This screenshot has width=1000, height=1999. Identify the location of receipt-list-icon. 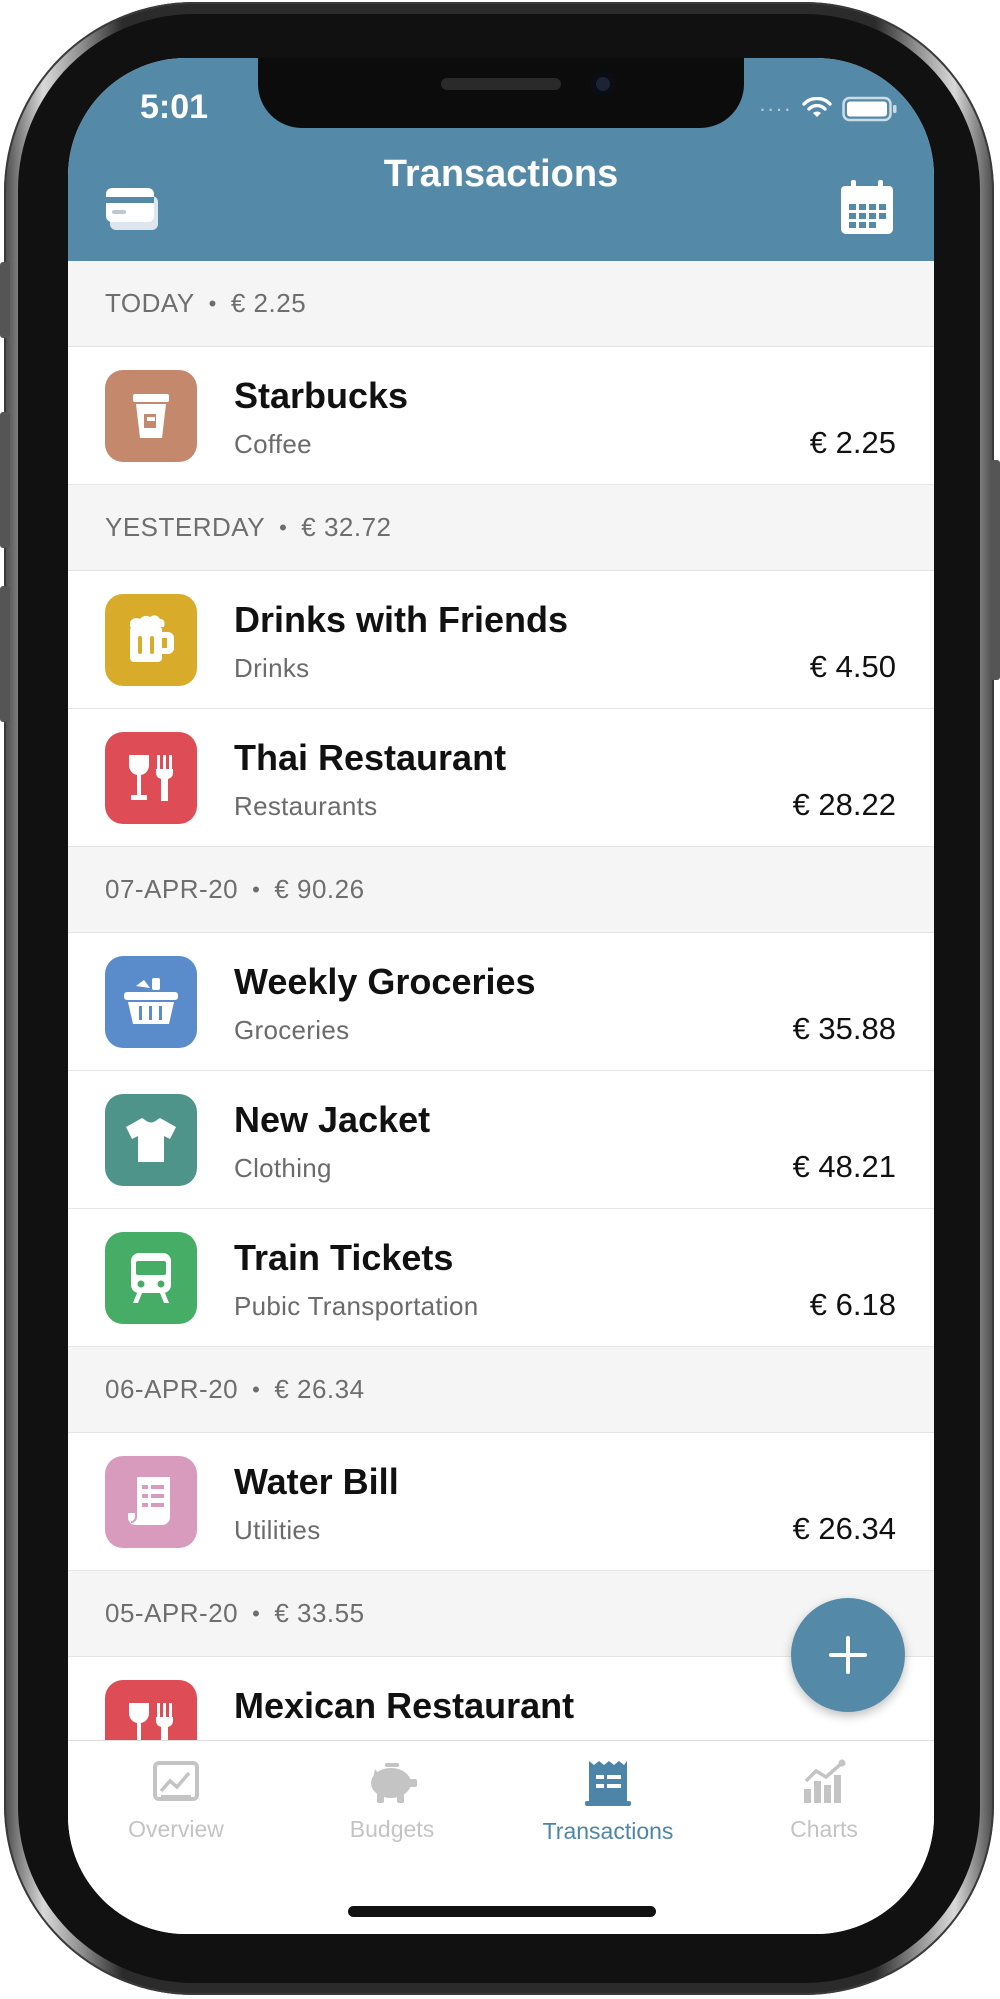
(608, 1783).